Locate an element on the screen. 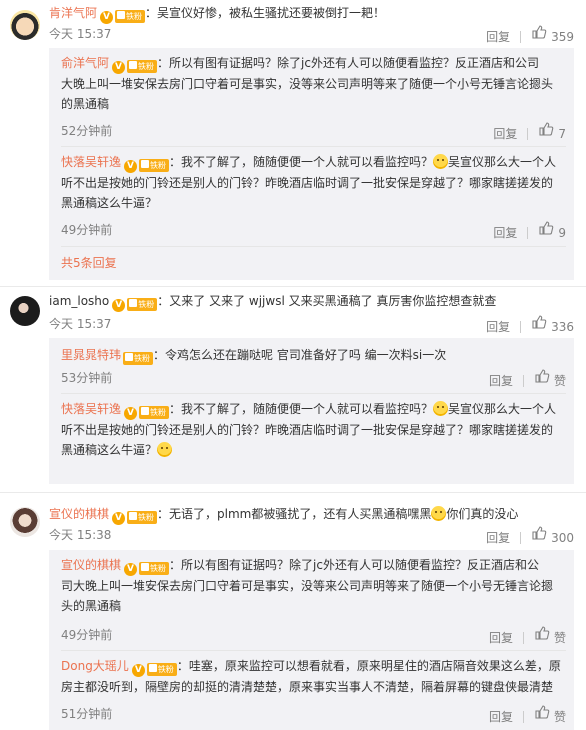 The height and width of the screenshot is (730, 586). reply-meta: 53分钟前 回复 赞 is located at coordinates (313, 378).